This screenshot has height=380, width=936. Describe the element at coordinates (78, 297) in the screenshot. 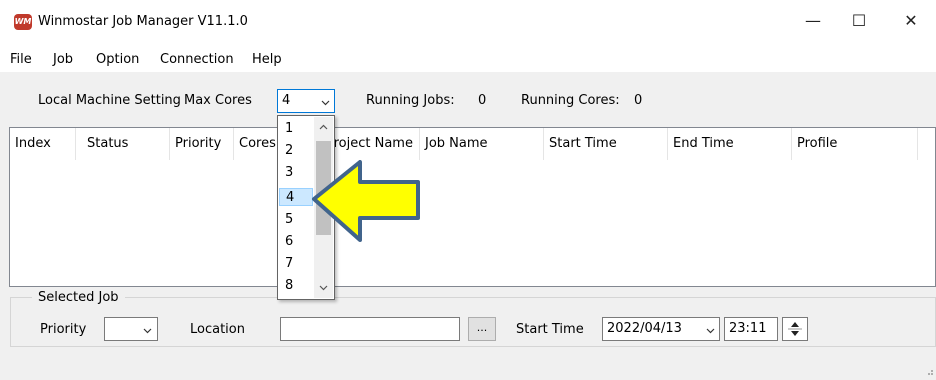

I see `selected-job-group-label: Selected Job` at that location.